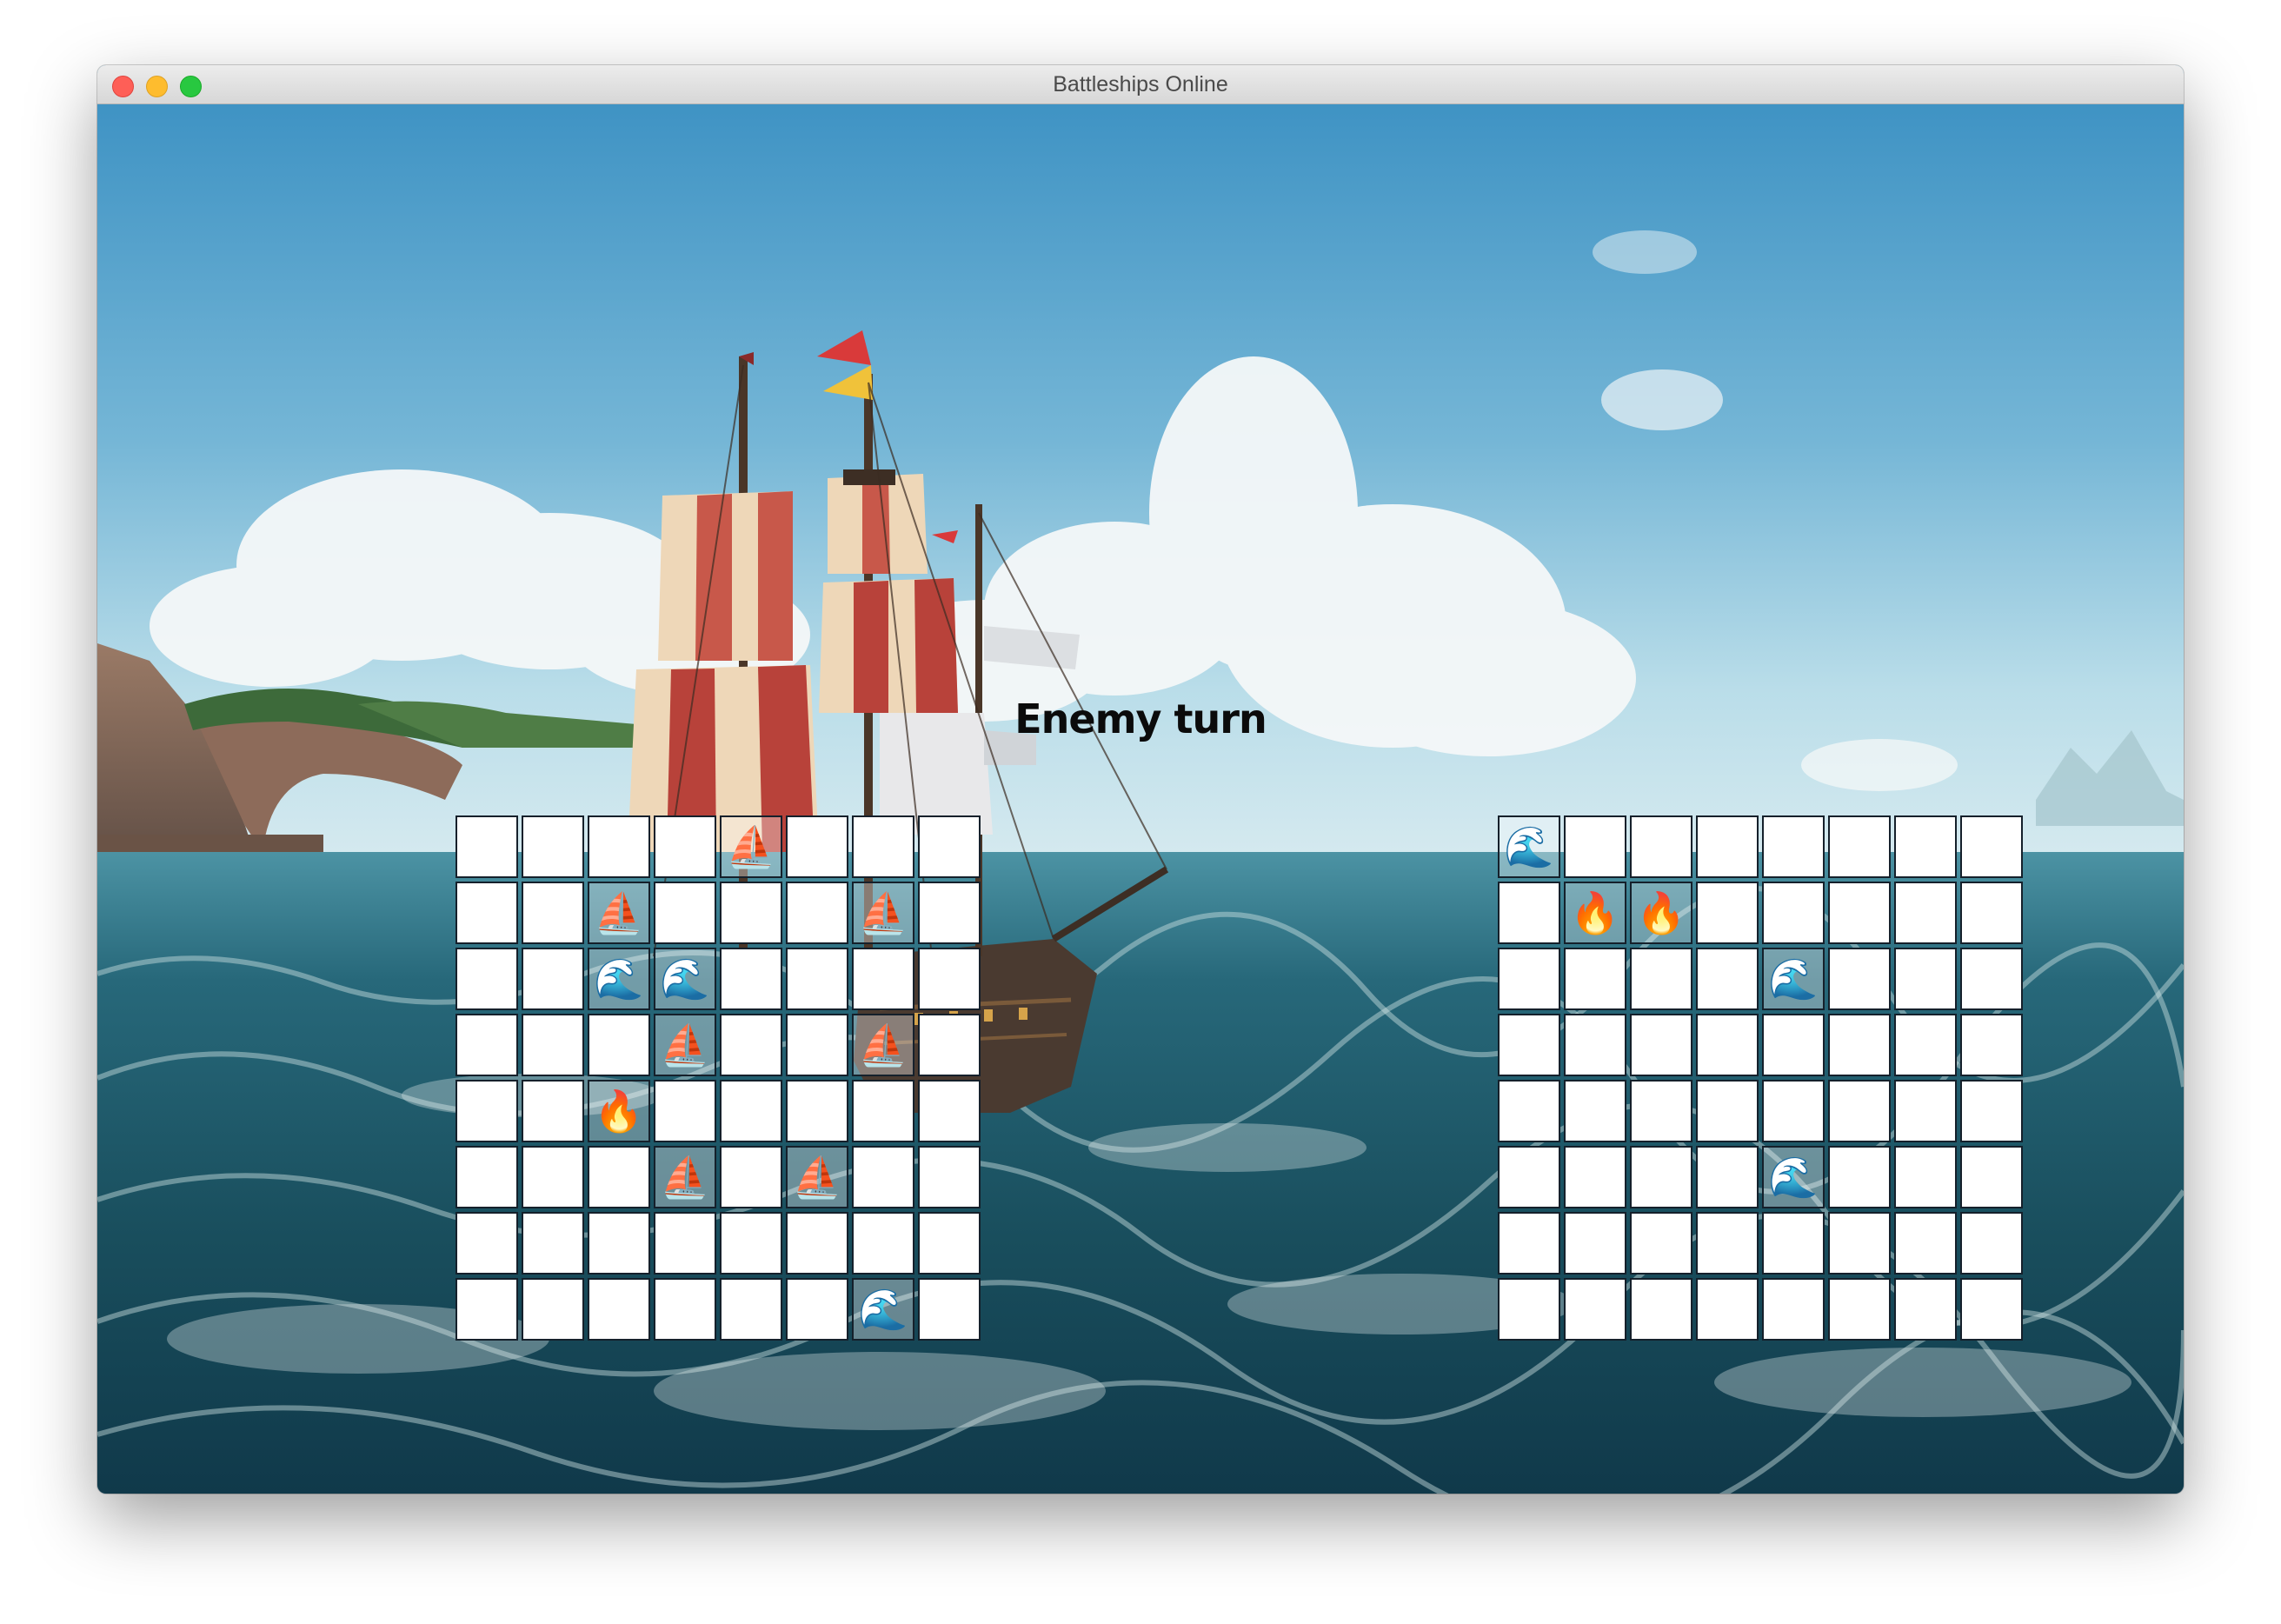  I want to click on player-board-cell: 🌊, so click(685, 979).